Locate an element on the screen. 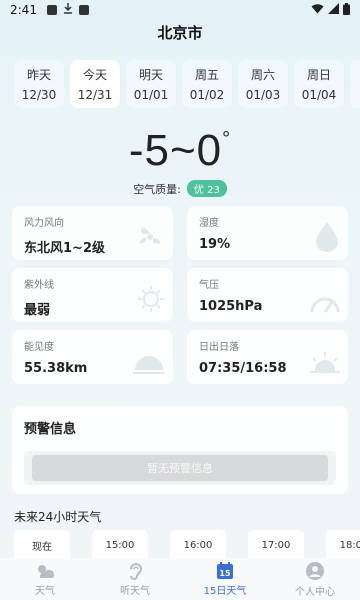 This screenshot has width=360, height=600. day-date: 12/30 is located at coordinates (39, 95).